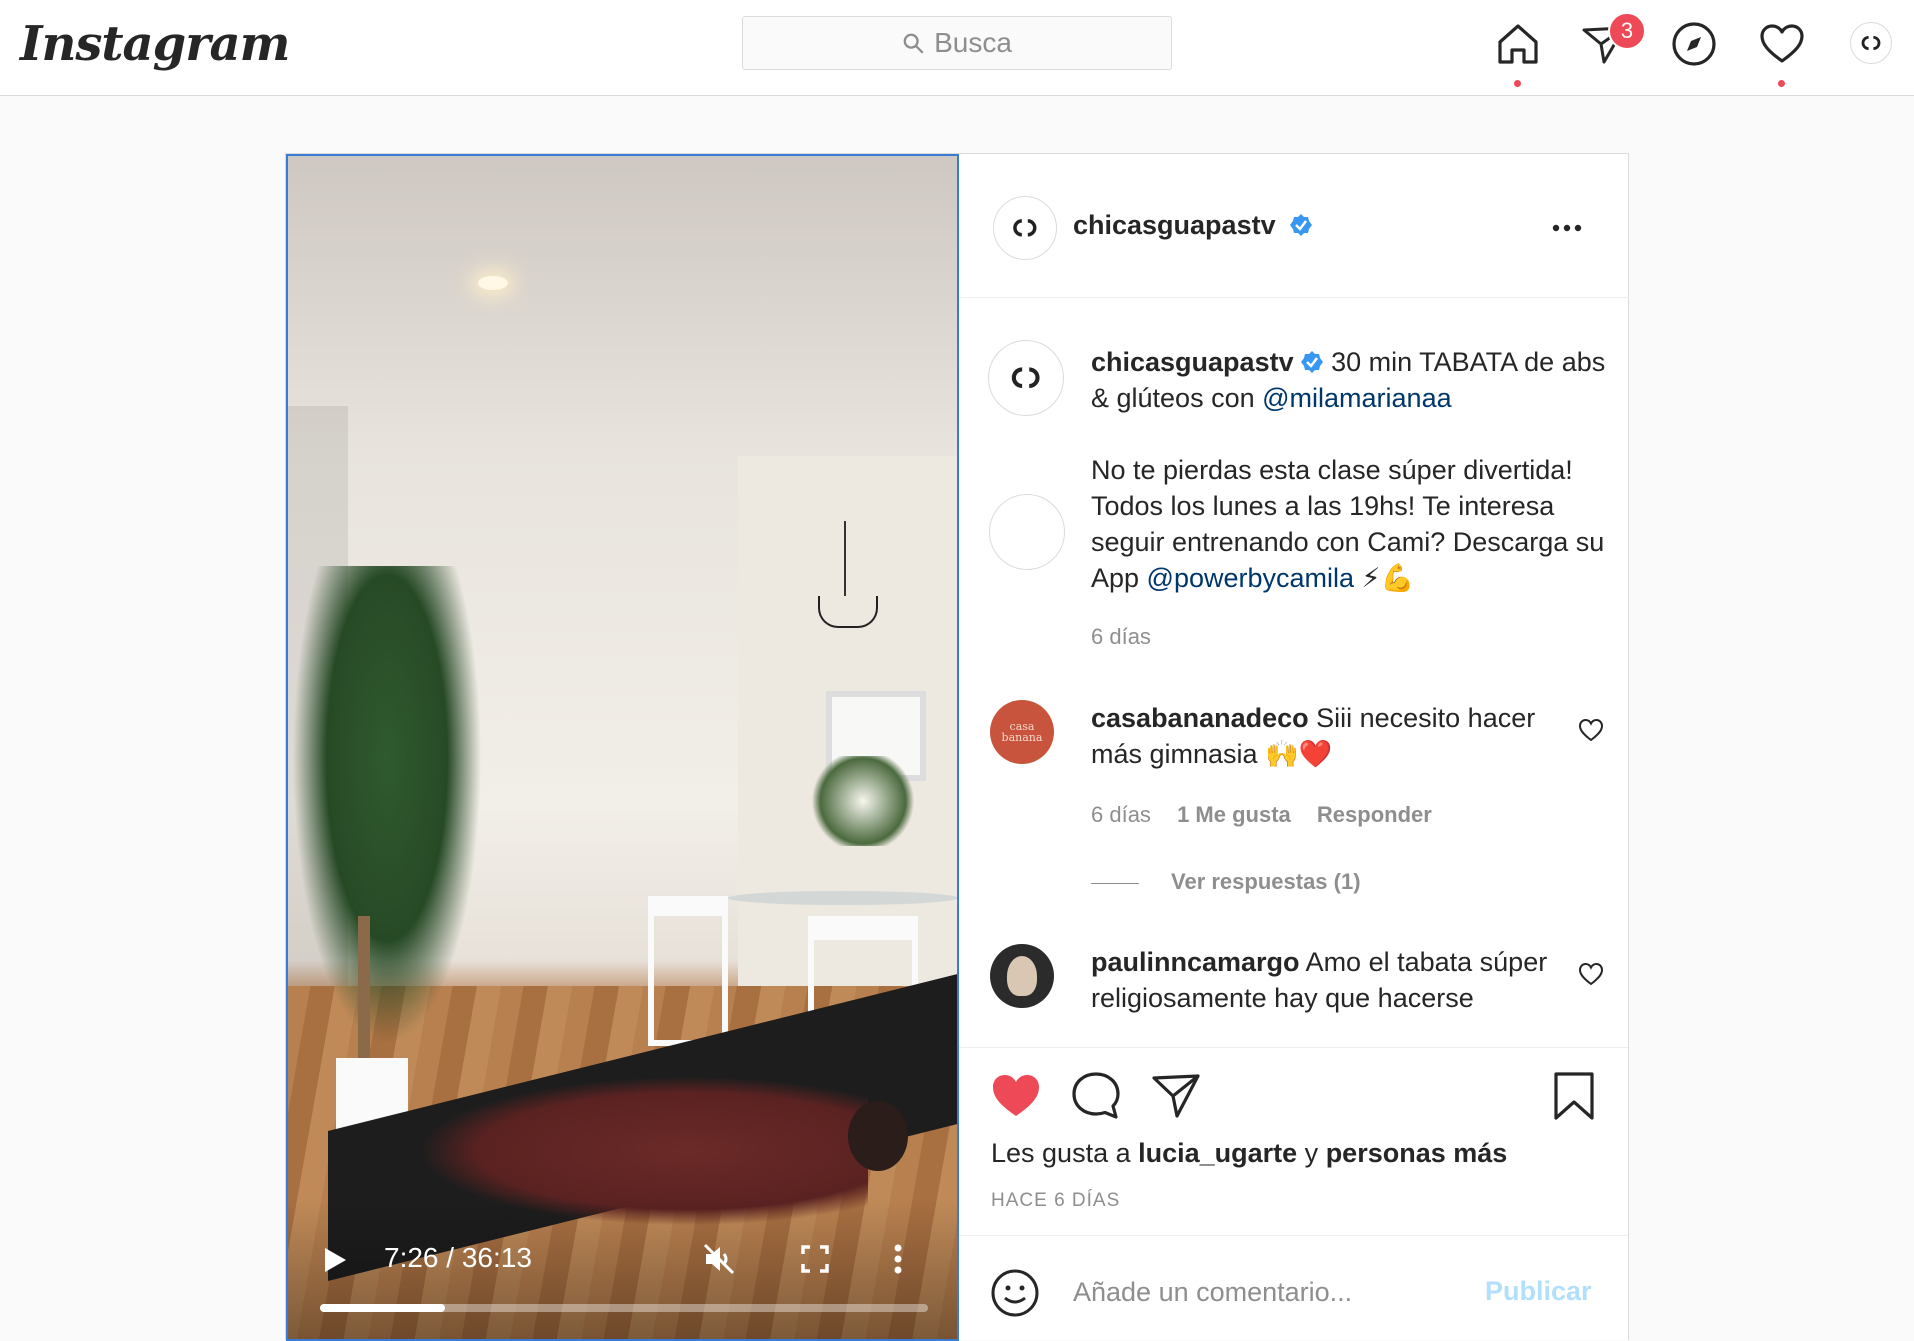  What do you see at coordinates (973, 42) in the screenshot?
I see `search-placeholder: Busca` at bounding box center [973, 42].